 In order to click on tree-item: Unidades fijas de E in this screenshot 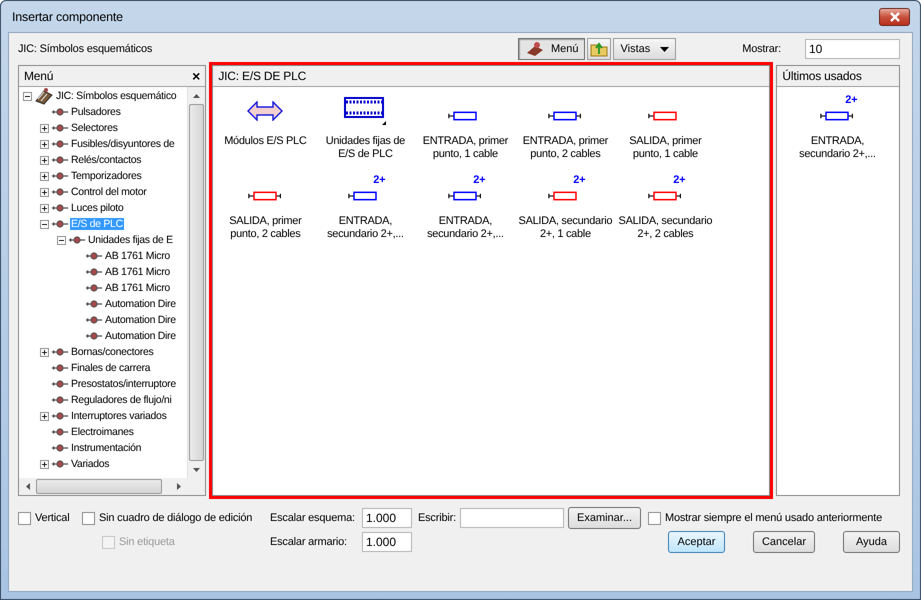, I will do `click(130, 240)`.